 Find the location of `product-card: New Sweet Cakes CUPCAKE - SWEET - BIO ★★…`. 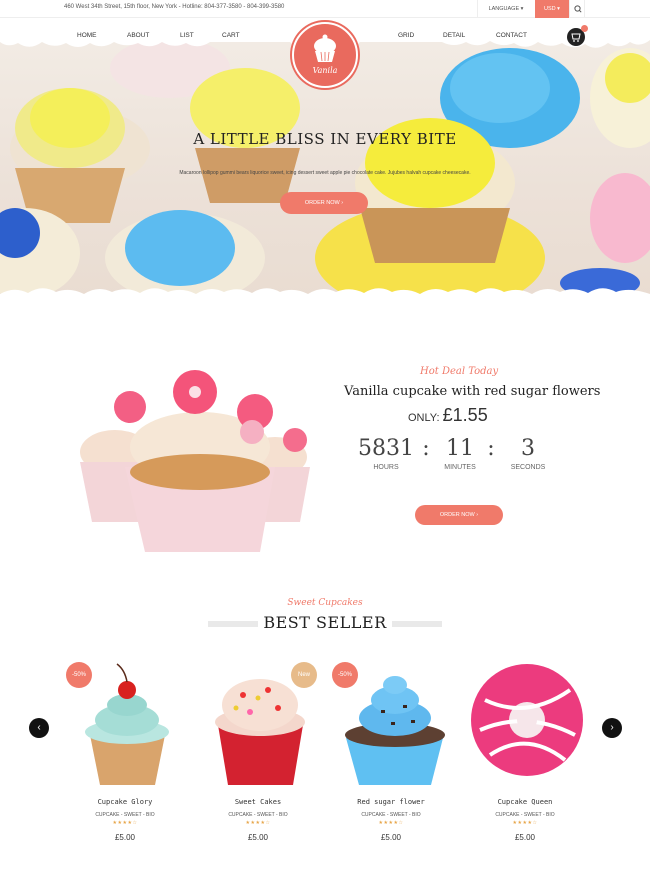

product-card: New Sweet Cakes CUPCAKE - SWEET - BIO ★★… is located at coordinates (258, 755).